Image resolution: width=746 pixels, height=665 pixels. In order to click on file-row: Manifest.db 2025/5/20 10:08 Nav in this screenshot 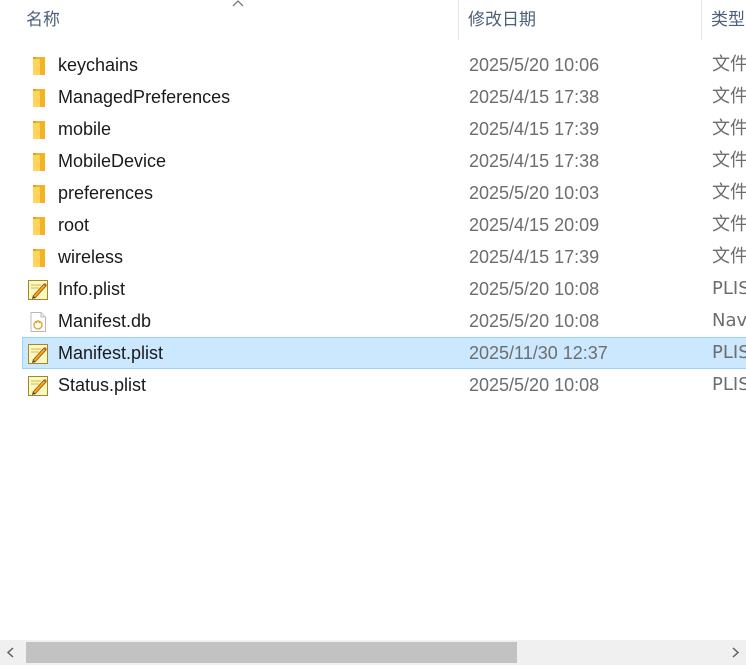, I will do `click(384, 321)`.